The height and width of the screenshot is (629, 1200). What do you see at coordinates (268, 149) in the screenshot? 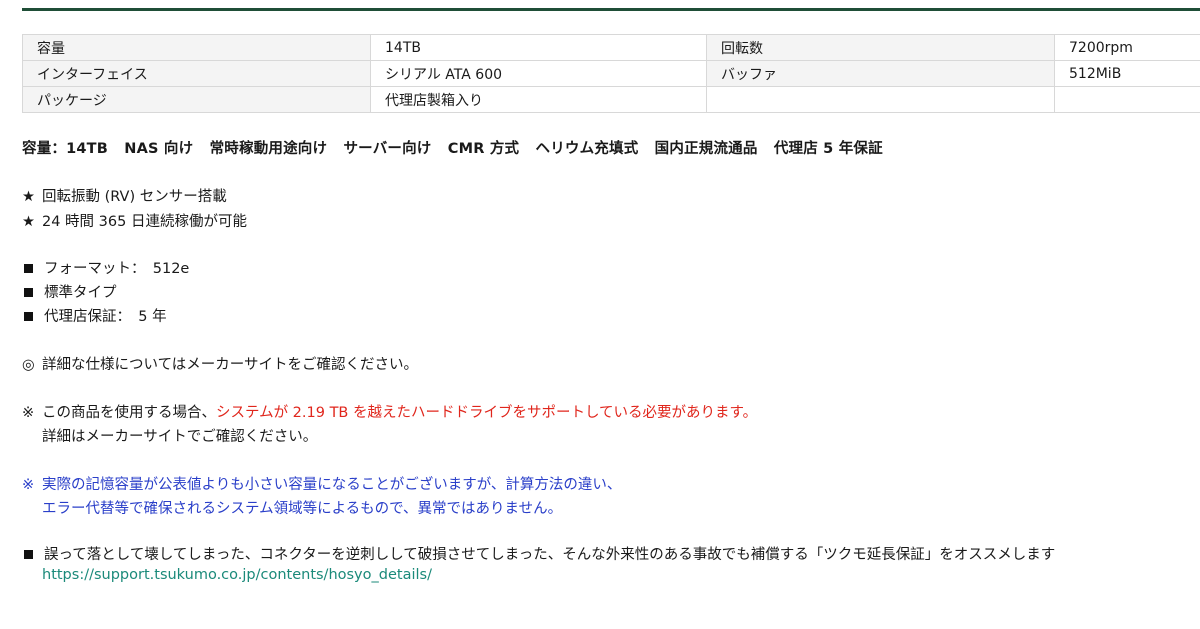
I see `feature-tag: 常時稼動用途向け` at bounding box center [268, 149].